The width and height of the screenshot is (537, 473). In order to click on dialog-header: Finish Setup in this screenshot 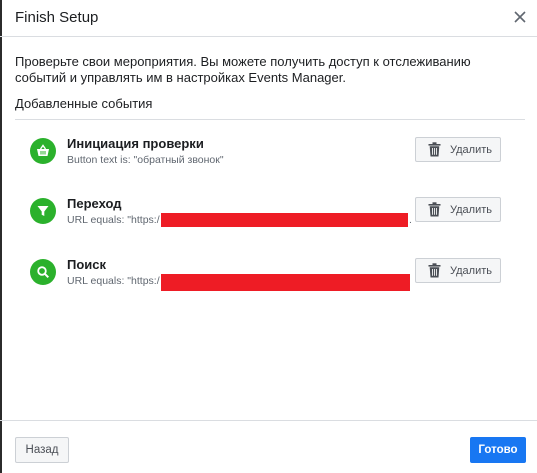, I will do `click(268, 18)`.